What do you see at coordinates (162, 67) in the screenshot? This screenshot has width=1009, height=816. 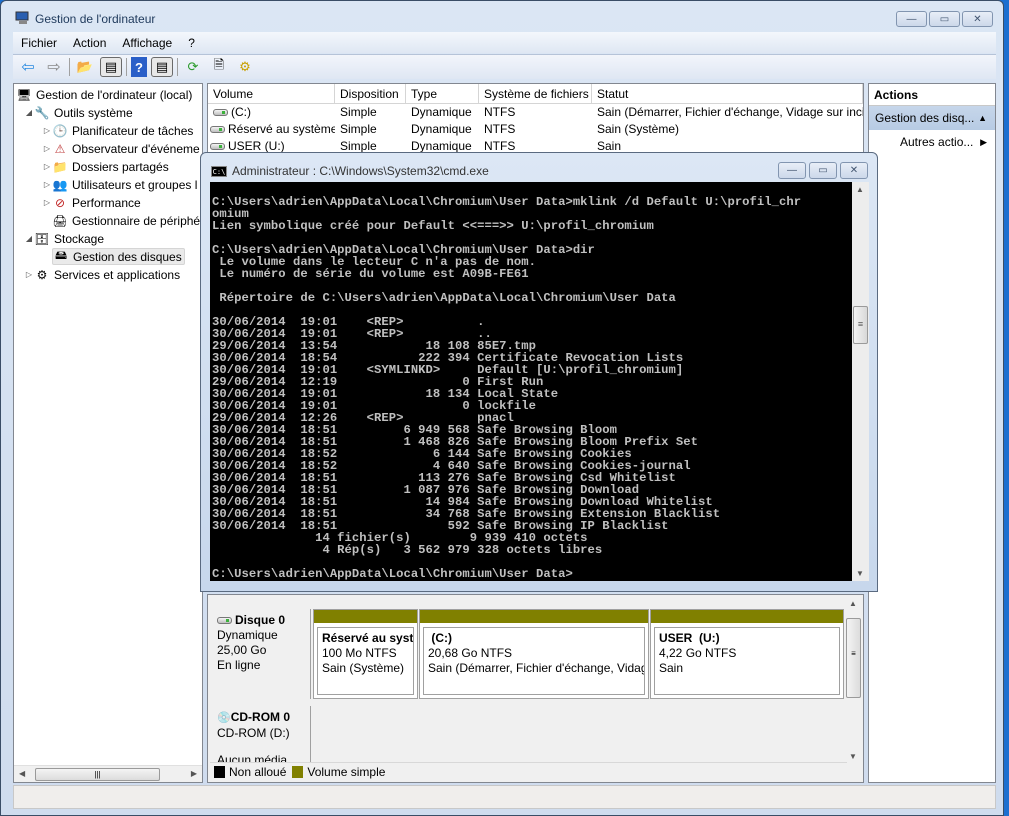 I see `show-action-pane-icon: ▤` at bounding box center [162, 67].